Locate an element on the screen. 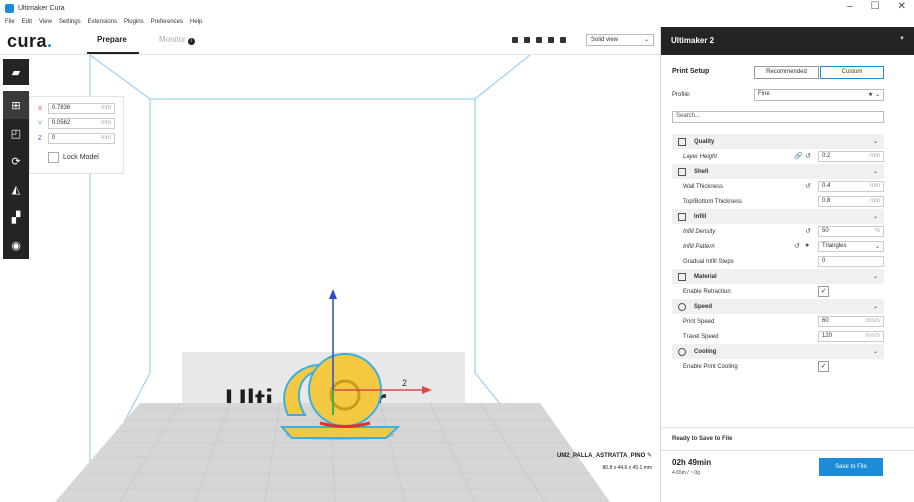 Image resolution: width=914 pixels, height=502 pixels. view-front-icon is located at coordinates (527, 40).